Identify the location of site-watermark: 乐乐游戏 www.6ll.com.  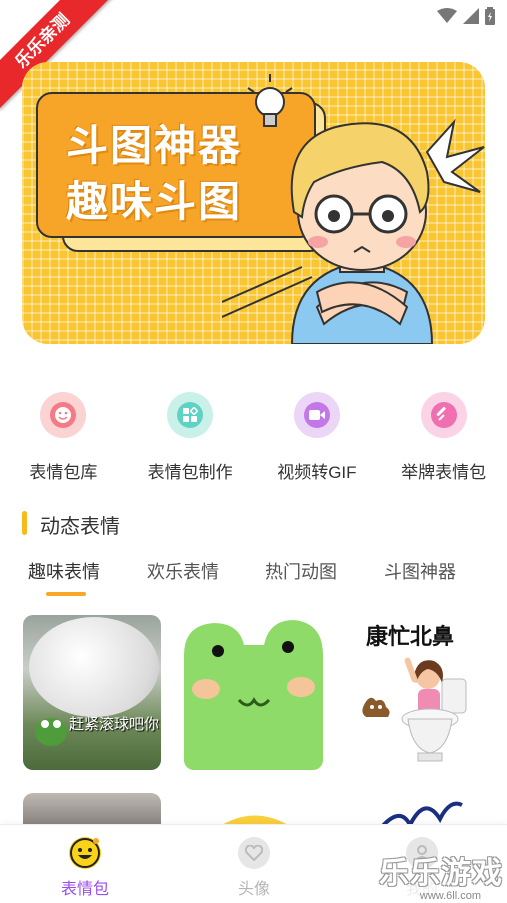
(441, 875).